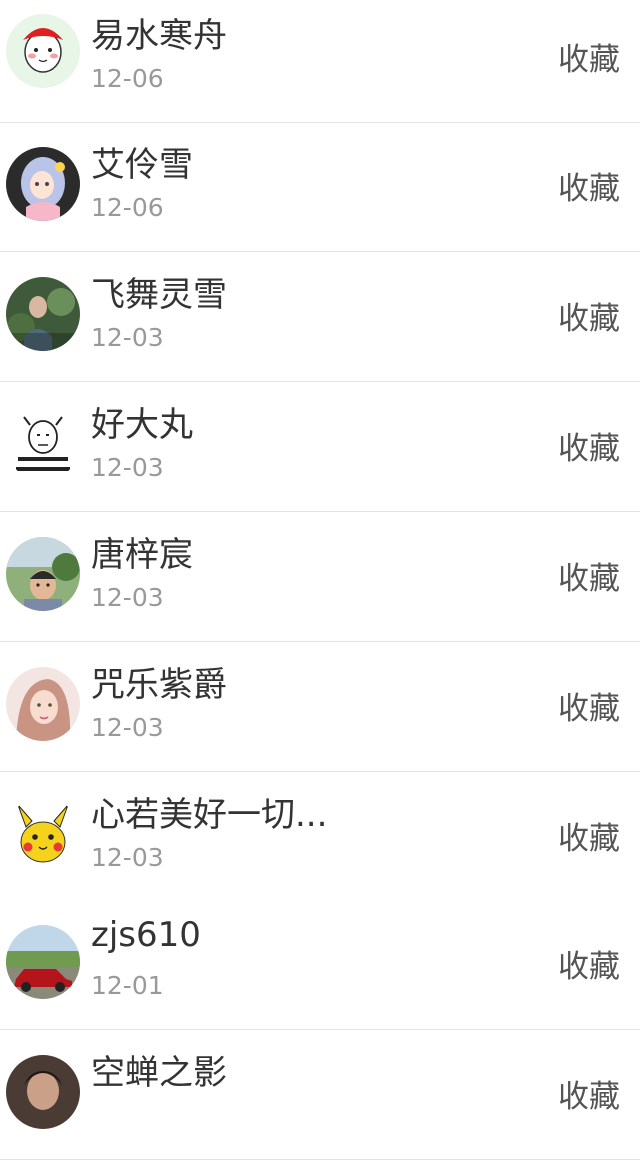 This screenshot has height=1160, width=640. Describe the element at coordinates (43, 1092) in the screenshot. I see `dark-portrait-icon` at that location.